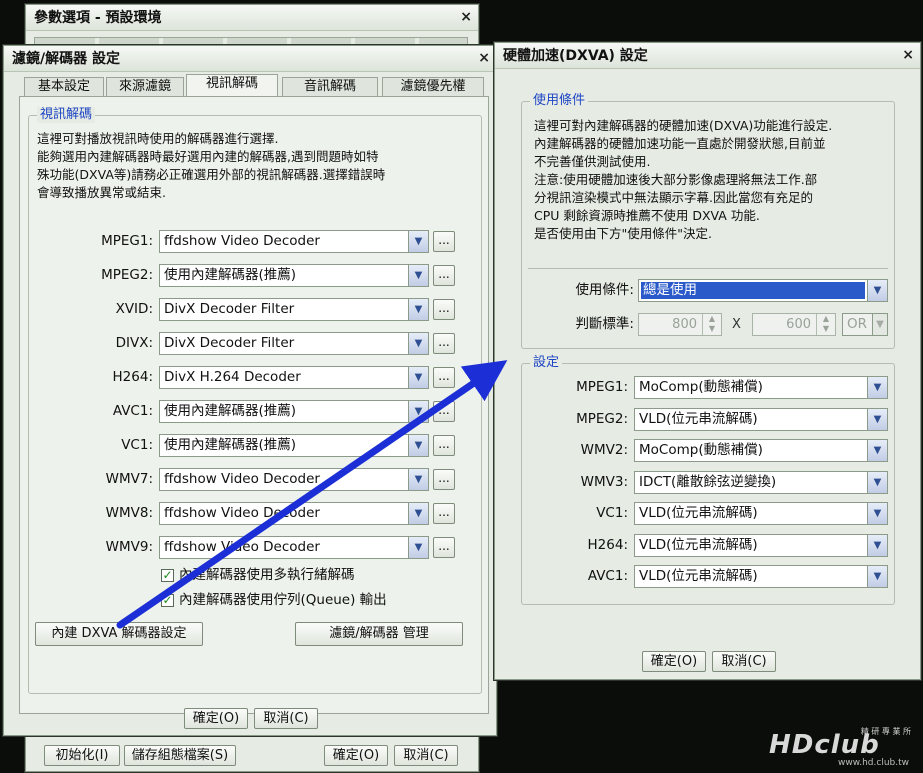 The height and width of the screenshot is (773, 923). Describe the element at coordinates (701, 450) in the screenshot. I see `dxva-setting-value: MoComp(動態補償)` at that location.